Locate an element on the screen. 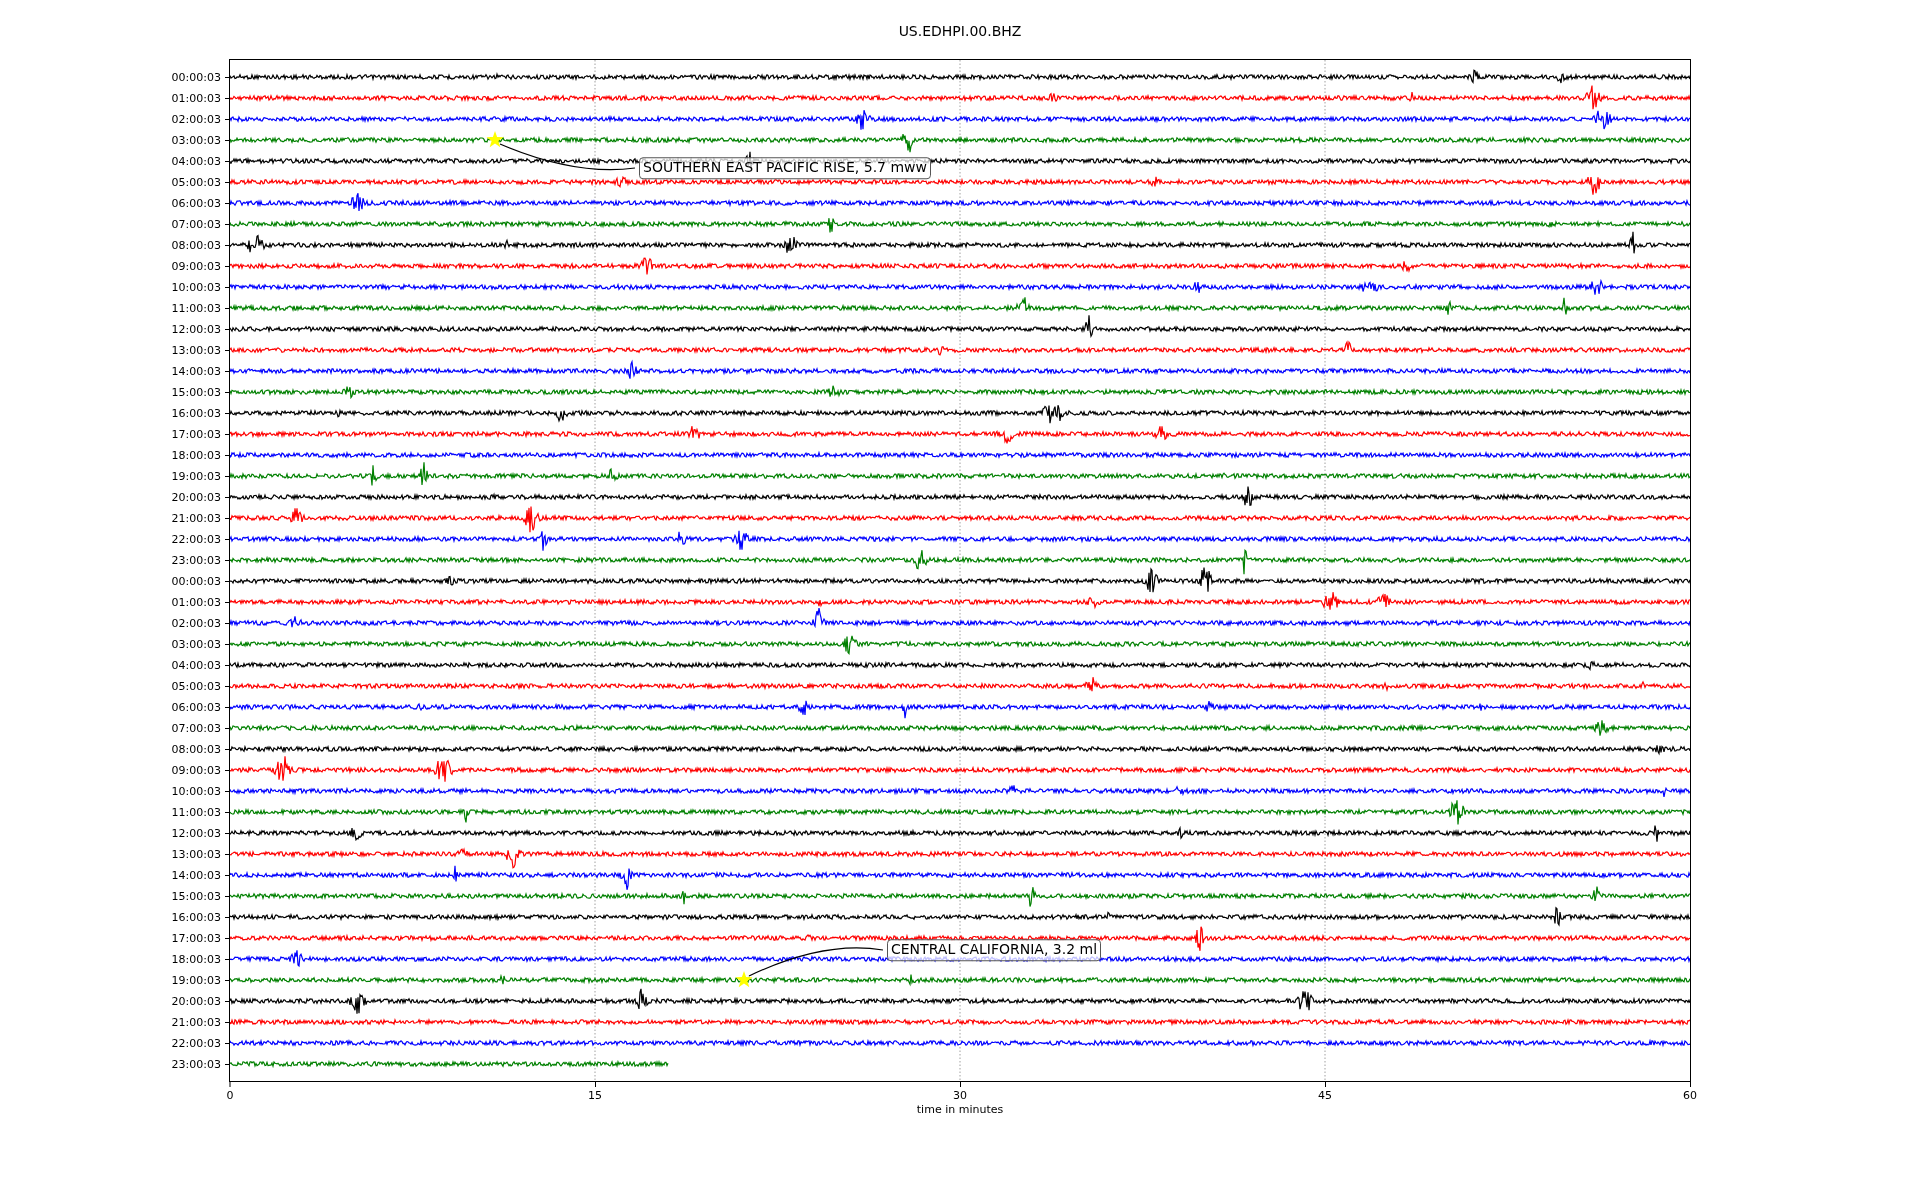  event-label: CENTRAL CALIFORNIA, 3.2 ml is located at coordinates (994, 950).